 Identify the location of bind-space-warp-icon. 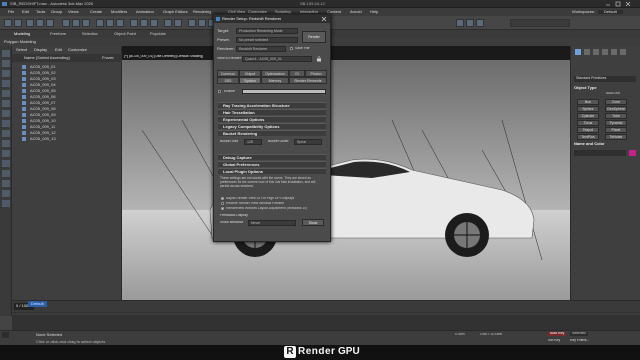
(50, 23).